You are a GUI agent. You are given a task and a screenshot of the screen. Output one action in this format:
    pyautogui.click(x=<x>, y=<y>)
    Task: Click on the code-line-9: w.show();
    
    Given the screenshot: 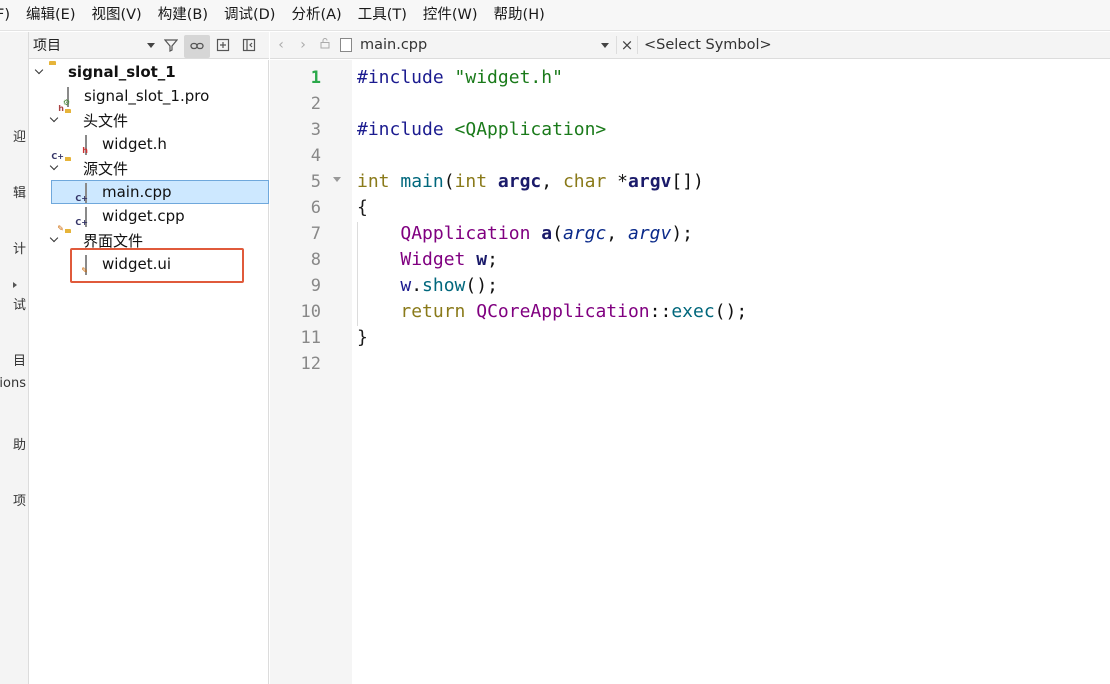 What is the action you would take?
    pyautogui.click(x=449, y=285)
    